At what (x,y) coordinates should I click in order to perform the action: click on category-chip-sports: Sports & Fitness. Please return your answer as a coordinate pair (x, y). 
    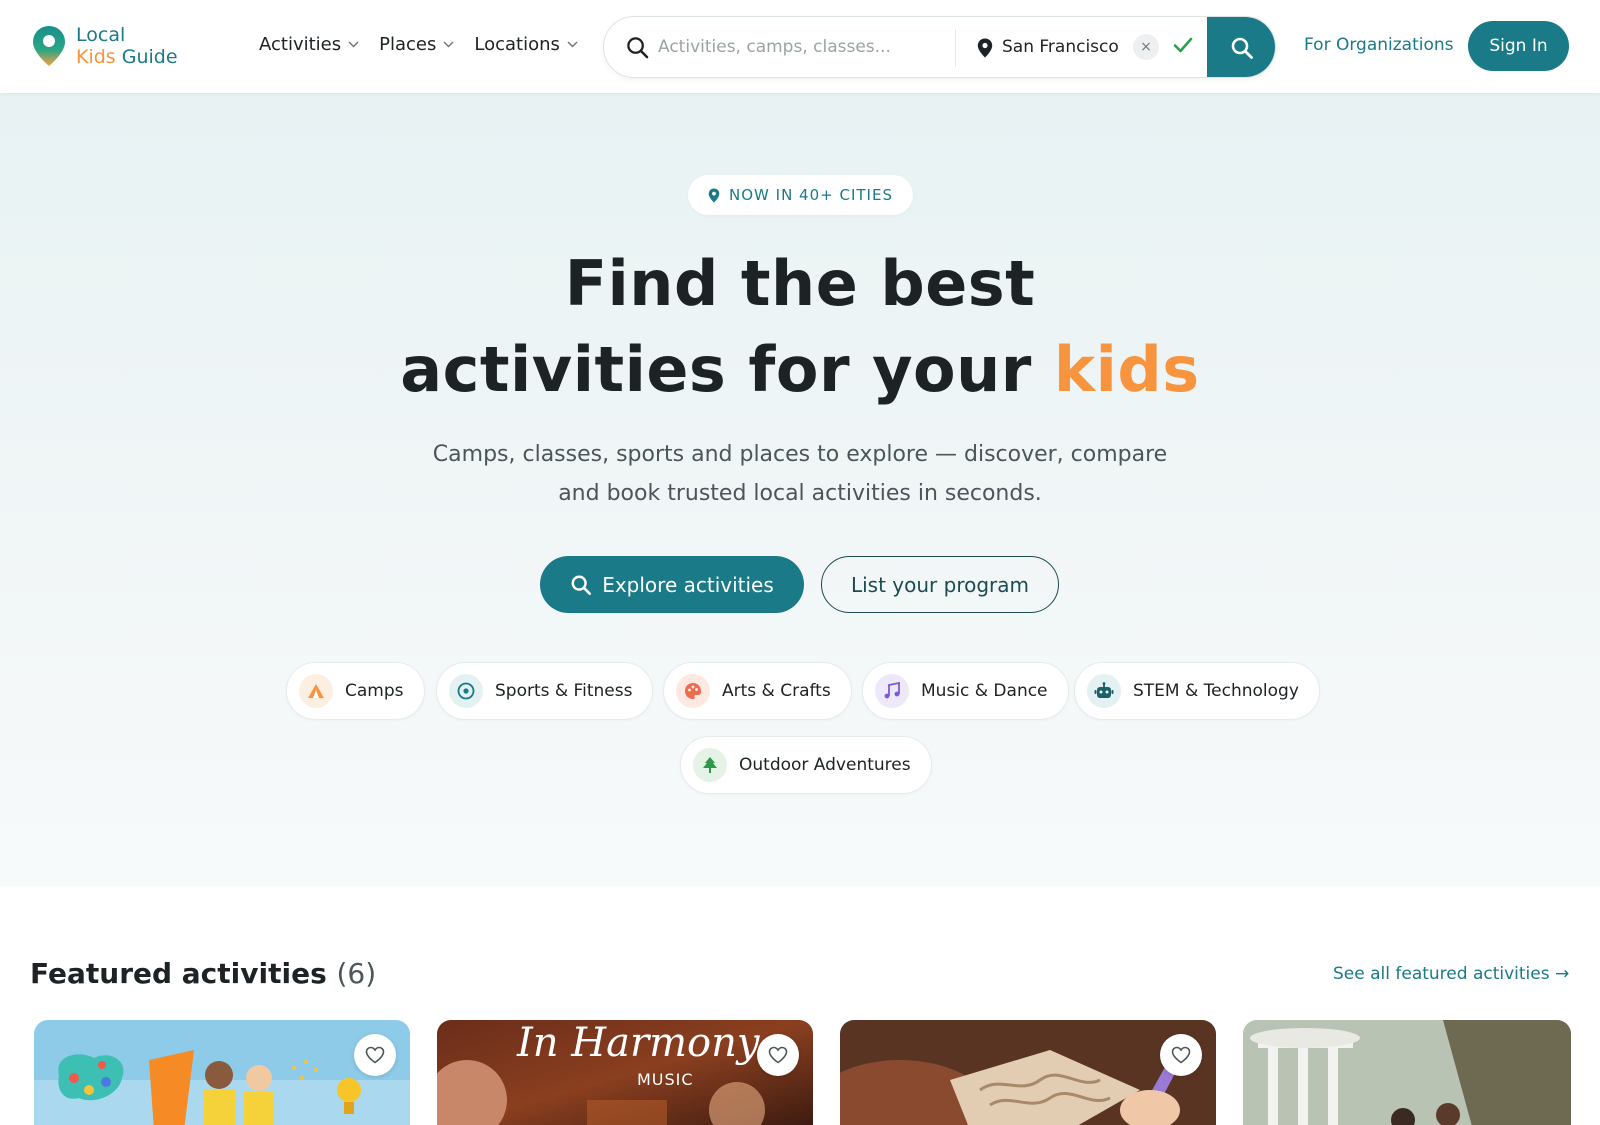
    Looking at the image, I should click on (545, 691).